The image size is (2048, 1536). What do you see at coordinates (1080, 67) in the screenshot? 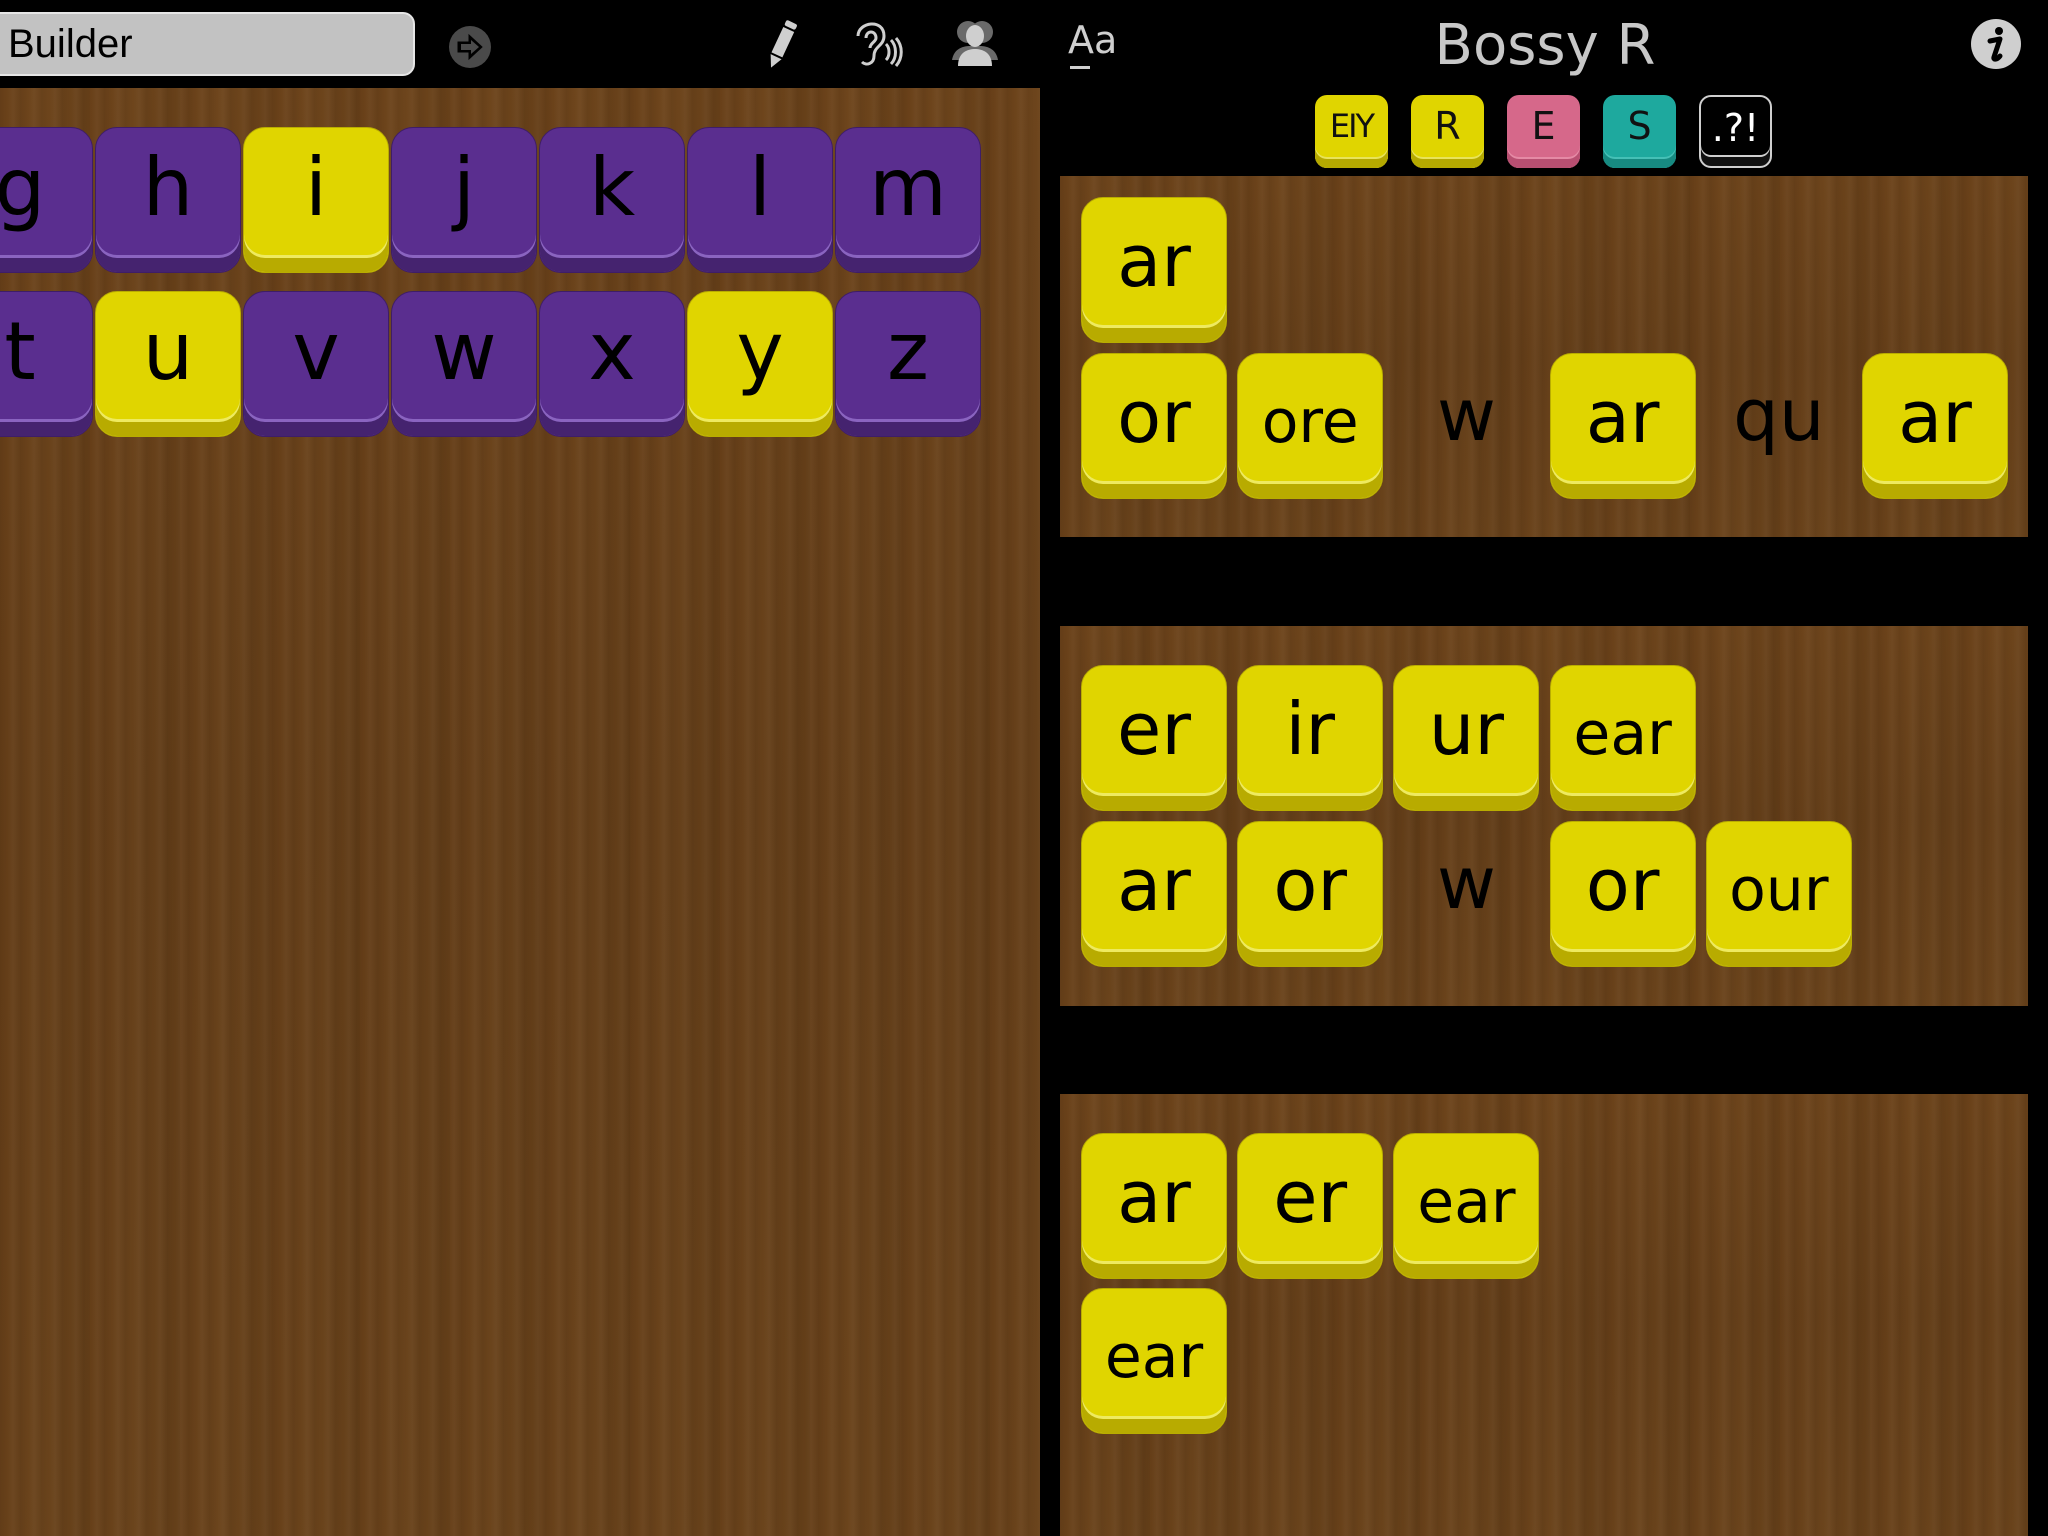
I see `font-icon-underline` at bounding box center [1080, 67].